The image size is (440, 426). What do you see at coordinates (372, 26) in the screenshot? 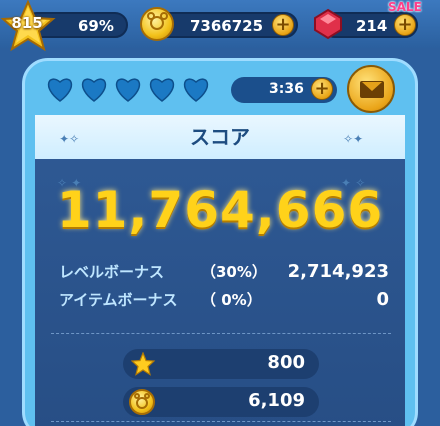
I see `gems-count: 214` at bounding box center [372, 26].